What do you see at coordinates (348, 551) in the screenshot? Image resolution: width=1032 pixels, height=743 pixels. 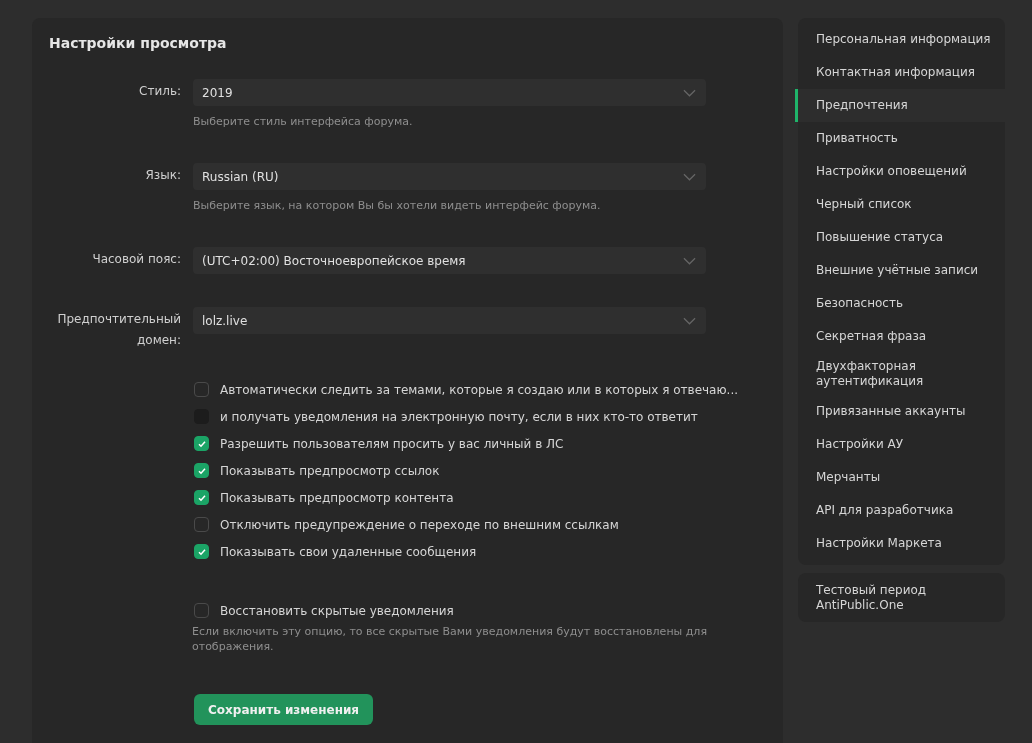 I see `checkbox-label: Показывать свои удаленные сообщения` at bounding box center [348, 551].